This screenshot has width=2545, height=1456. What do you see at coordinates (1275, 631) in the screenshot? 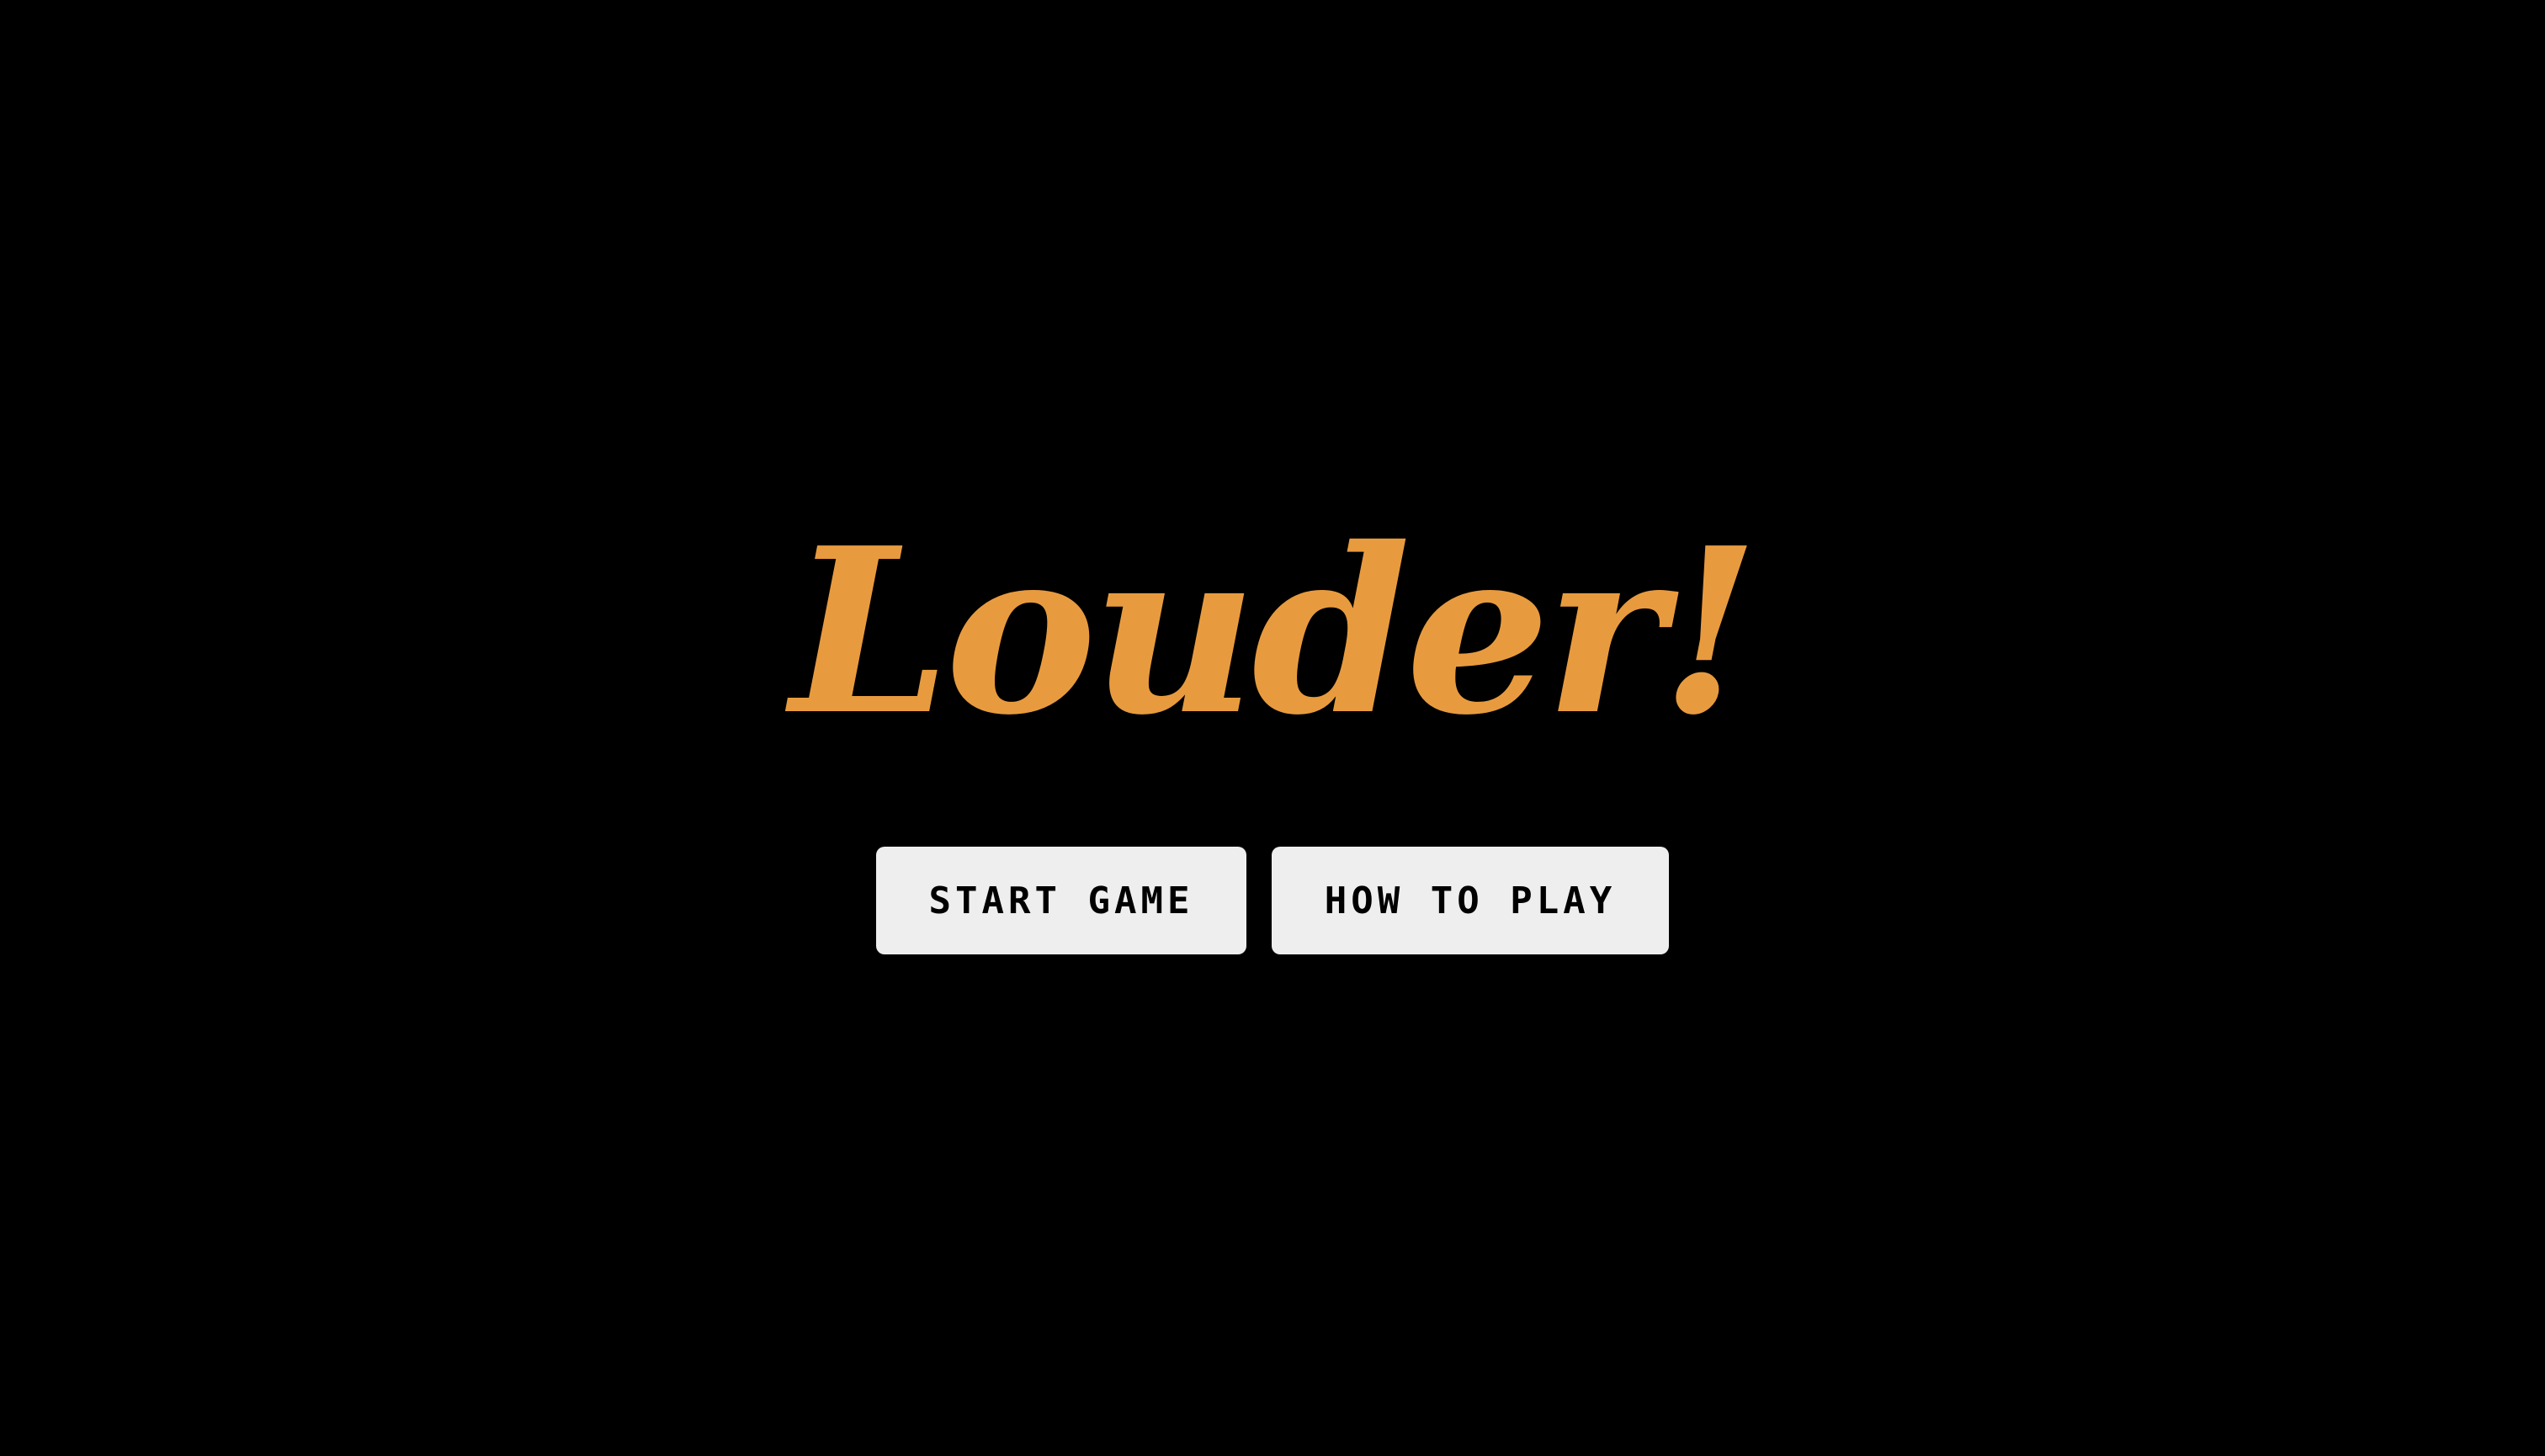
I see `game-title: Louder!` at bounding box center [1275, 631].